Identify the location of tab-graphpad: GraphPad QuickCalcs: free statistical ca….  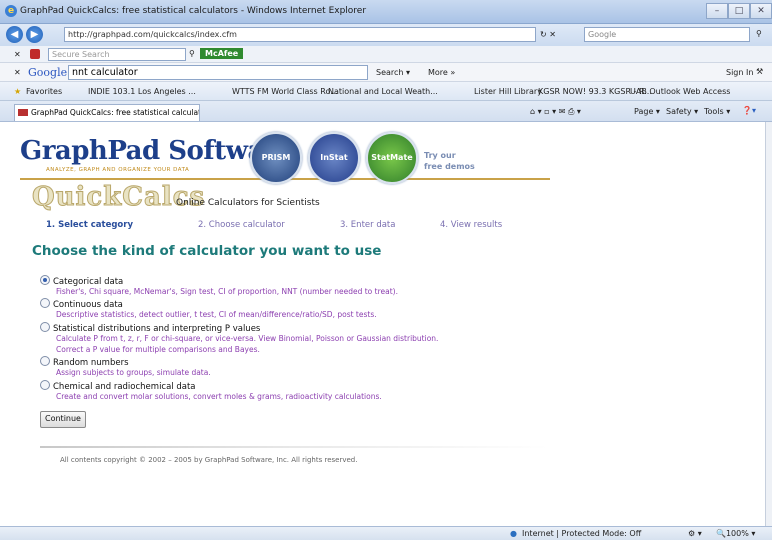
(107, 112).